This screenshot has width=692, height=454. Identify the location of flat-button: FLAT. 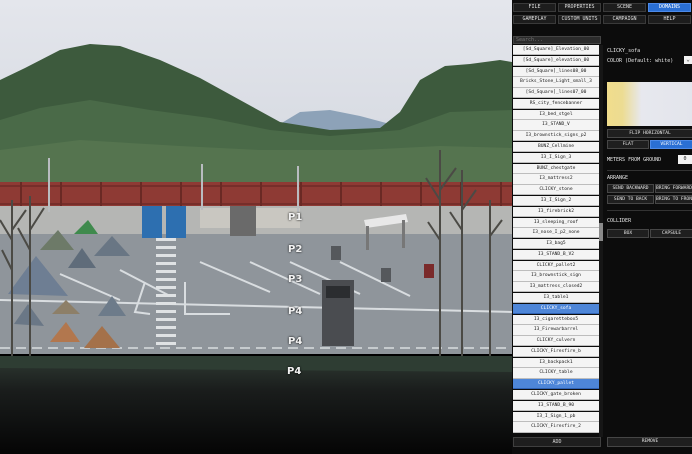
(628, 144).